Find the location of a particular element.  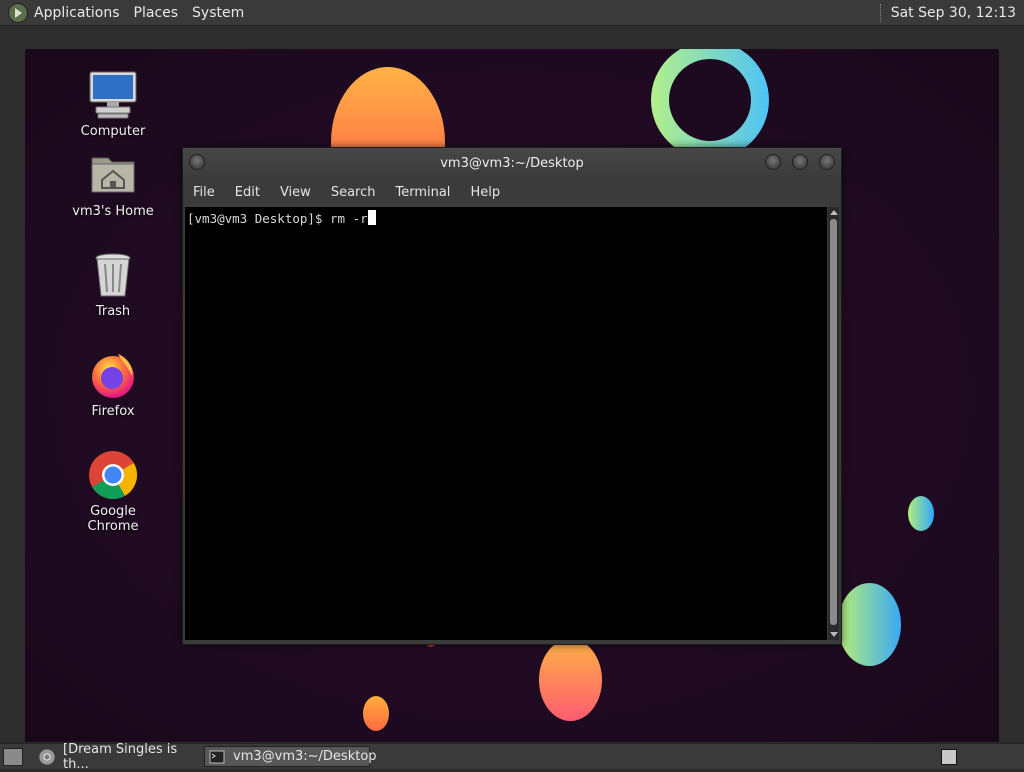

text-cursor is located at coordinates (371, 217).